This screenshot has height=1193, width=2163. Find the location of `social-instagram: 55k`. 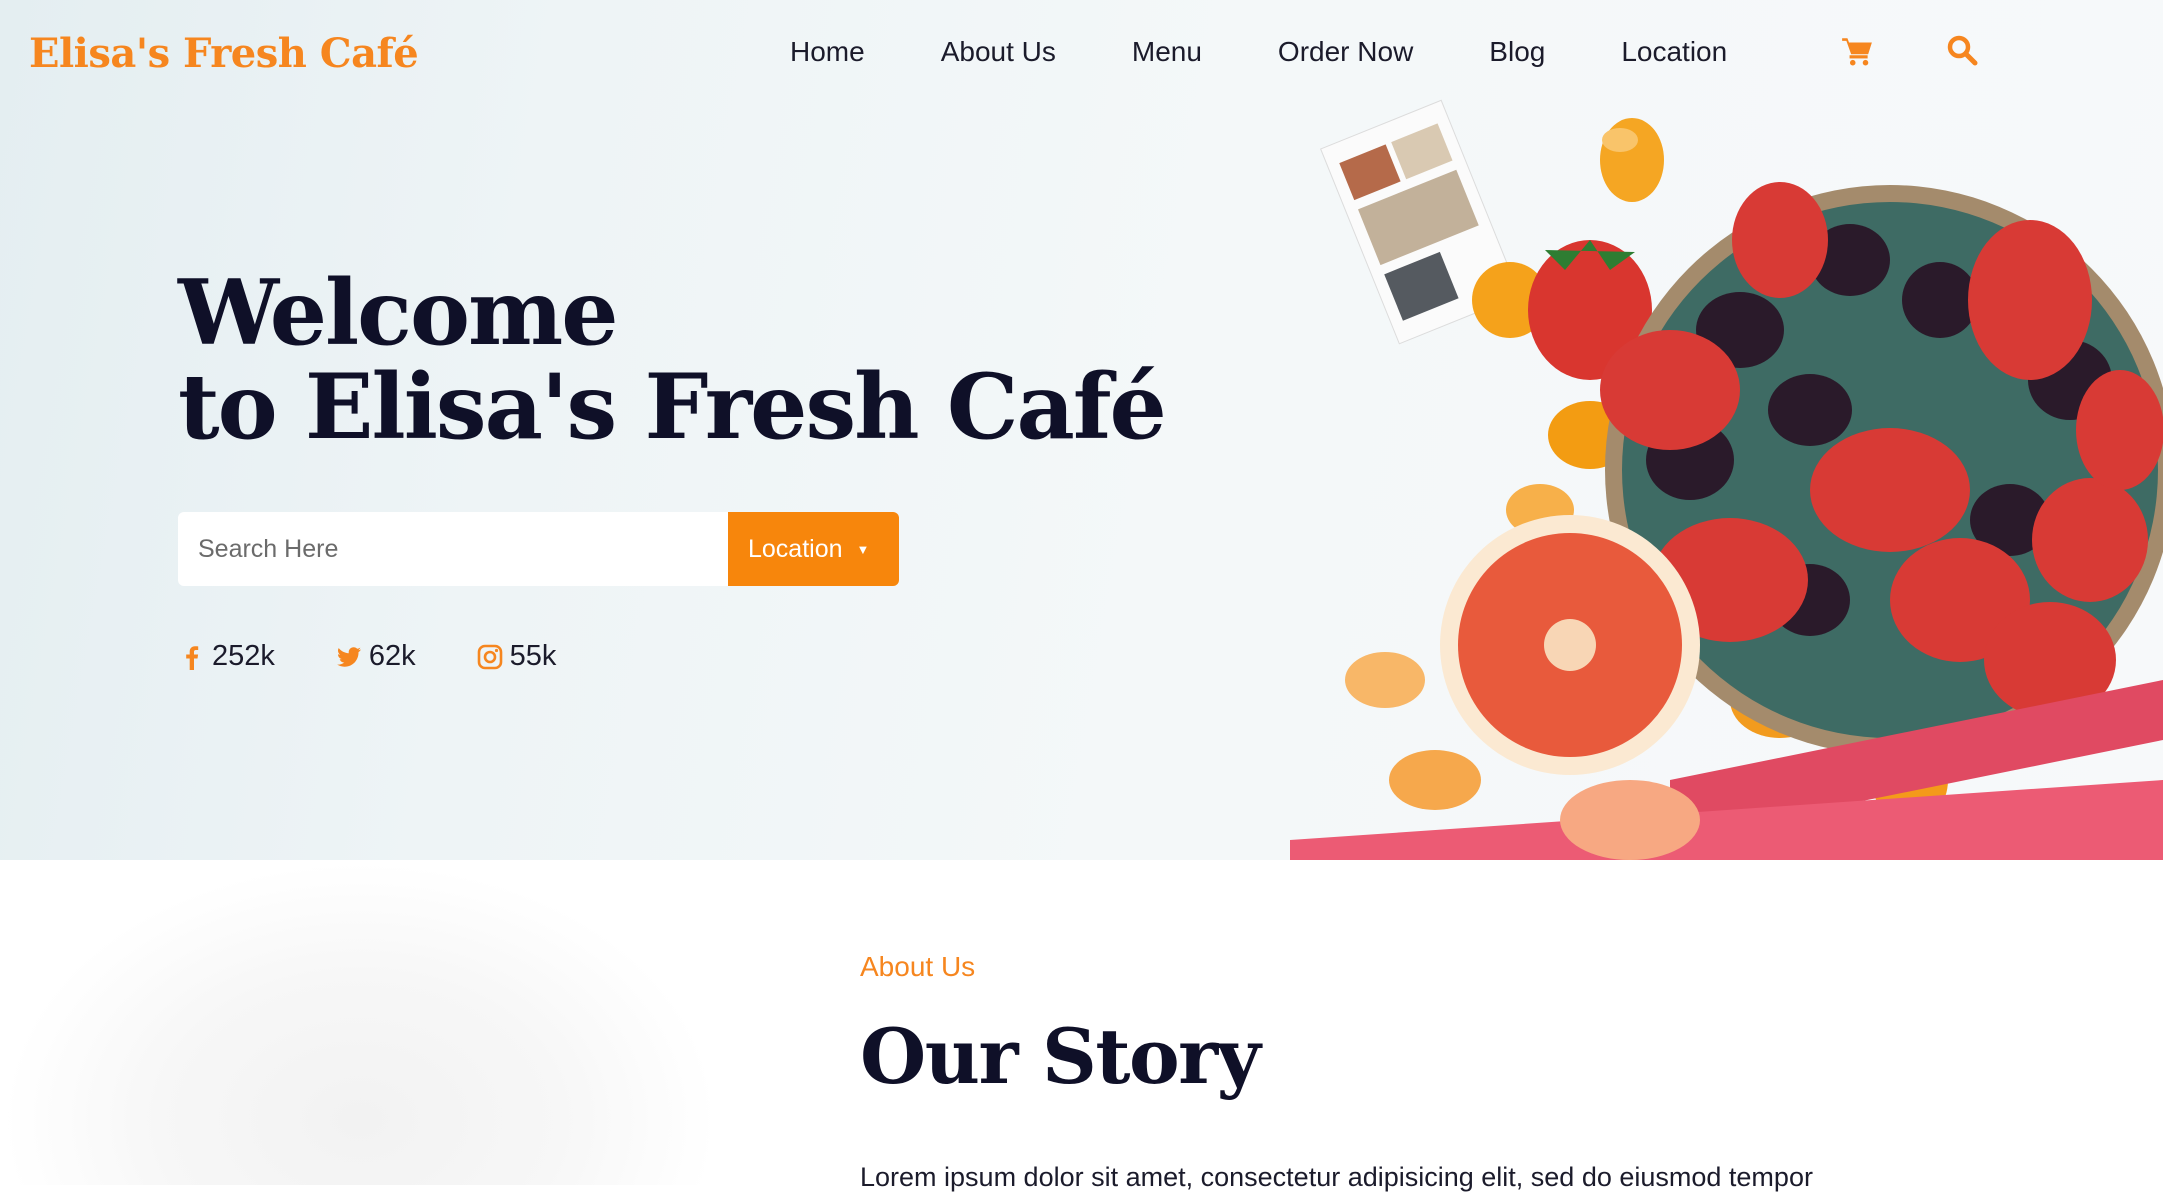

social-instagram: 55k is located at coordinates (516, 656).